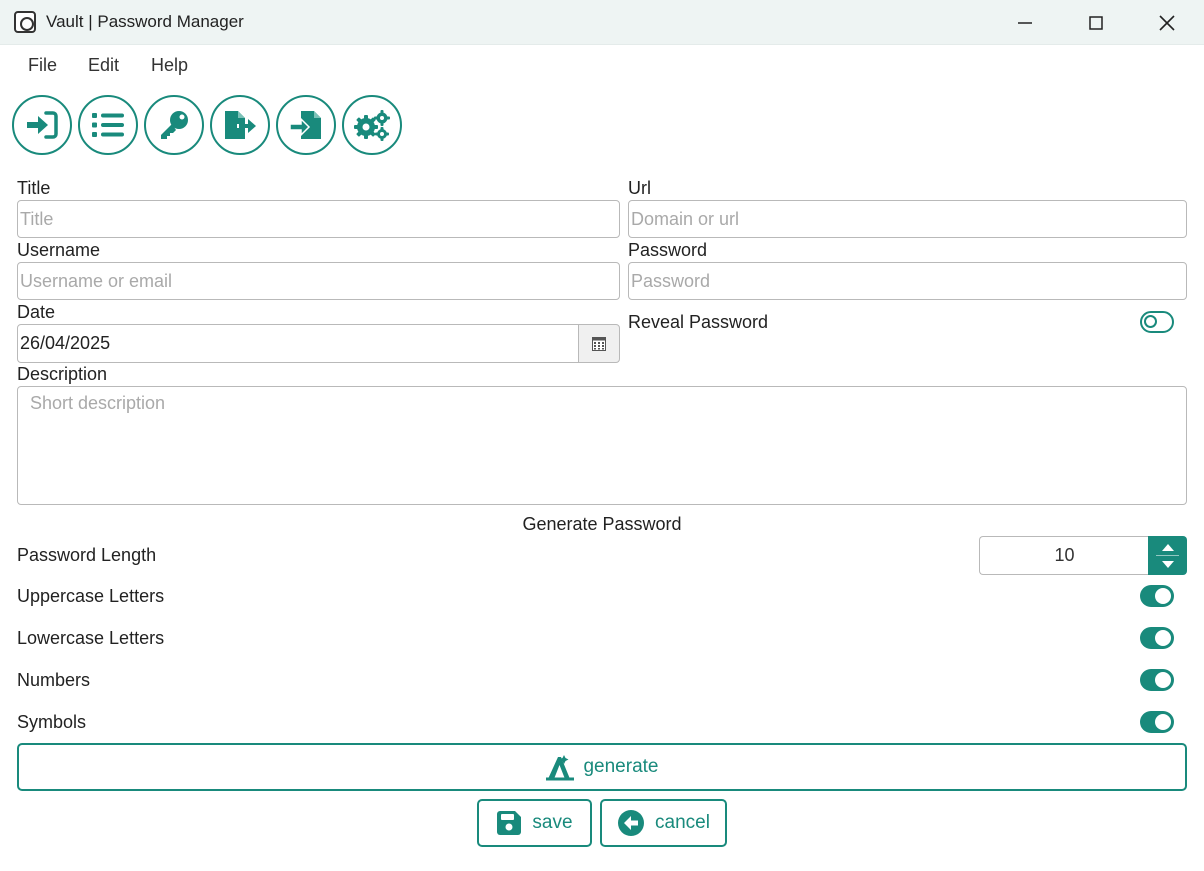 The width and height of the screenshot is (1204, 871). I want to click on export-button, so click(240, 125).